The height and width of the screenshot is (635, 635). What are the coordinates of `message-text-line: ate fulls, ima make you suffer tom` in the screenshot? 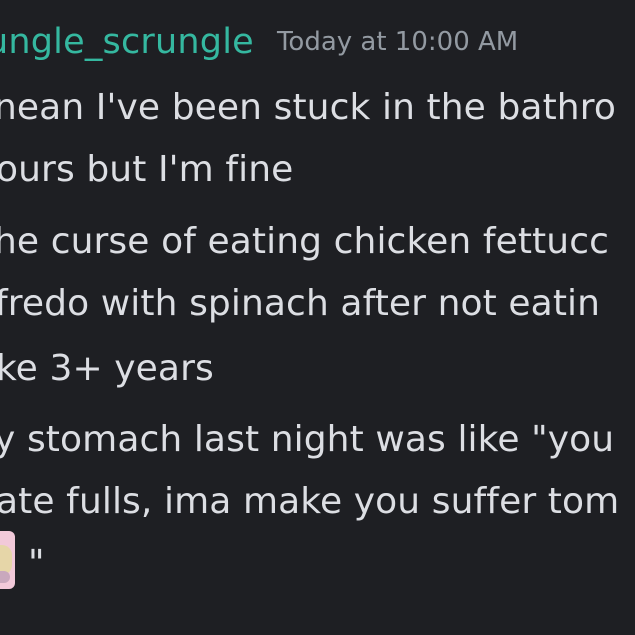 It's located at (310, 501).